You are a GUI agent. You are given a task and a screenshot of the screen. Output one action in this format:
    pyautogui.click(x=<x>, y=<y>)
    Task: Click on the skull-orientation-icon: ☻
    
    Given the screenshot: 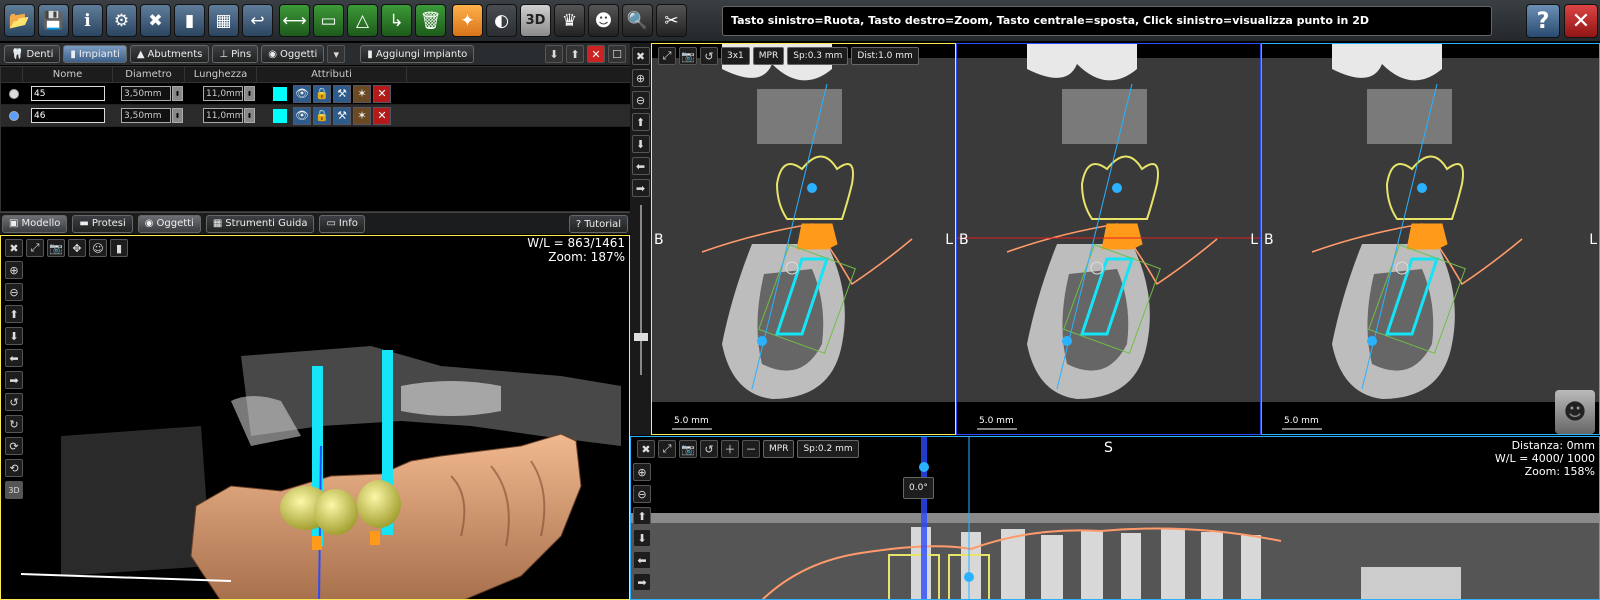 What is the action you would take?
    pyautogui.click(x=1575, y=412)
    